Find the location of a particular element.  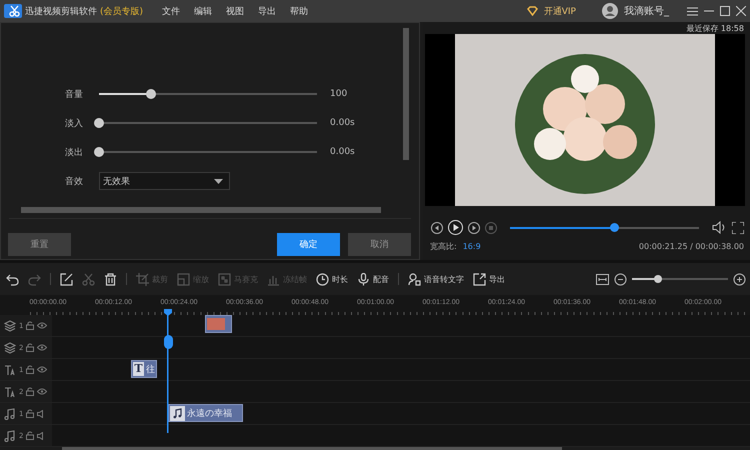

image-clip is located at coordinates (218, 324).